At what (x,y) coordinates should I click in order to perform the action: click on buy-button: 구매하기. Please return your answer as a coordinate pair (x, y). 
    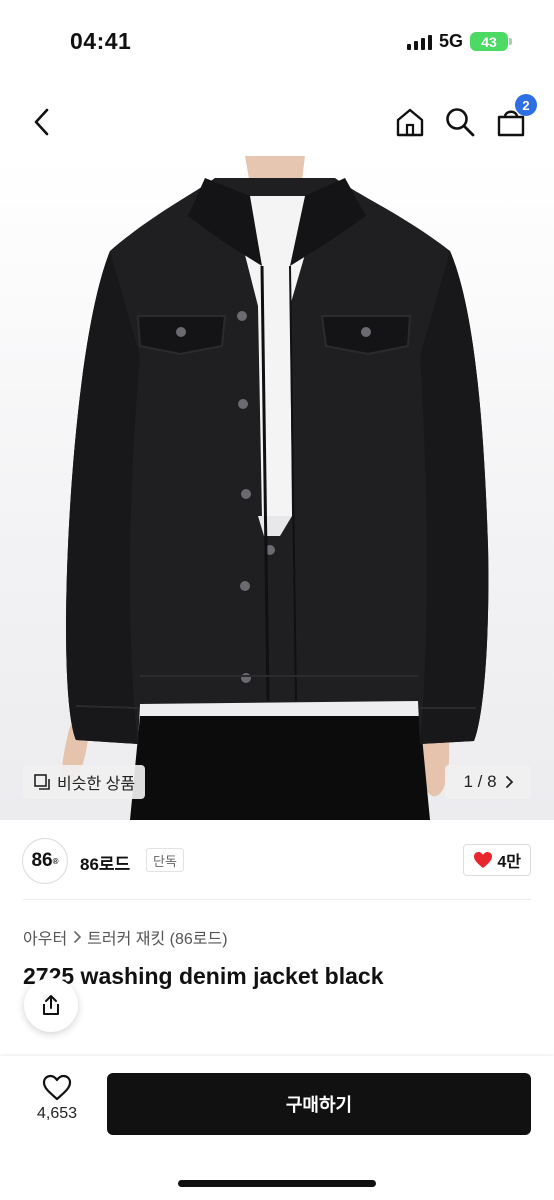
    Looking at the image, I should click on (319, 1104).